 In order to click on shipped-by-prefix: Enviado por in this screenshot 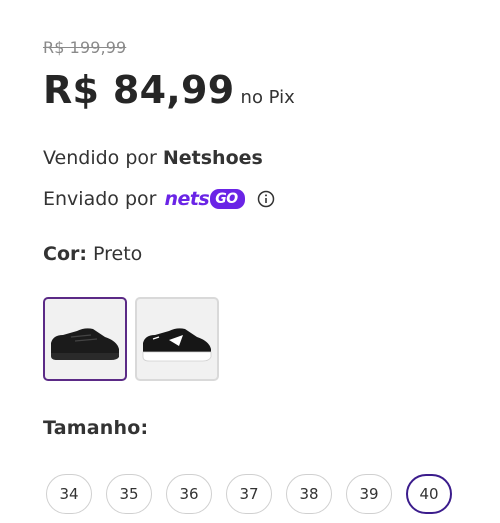, I will do `click(100, 199)`.